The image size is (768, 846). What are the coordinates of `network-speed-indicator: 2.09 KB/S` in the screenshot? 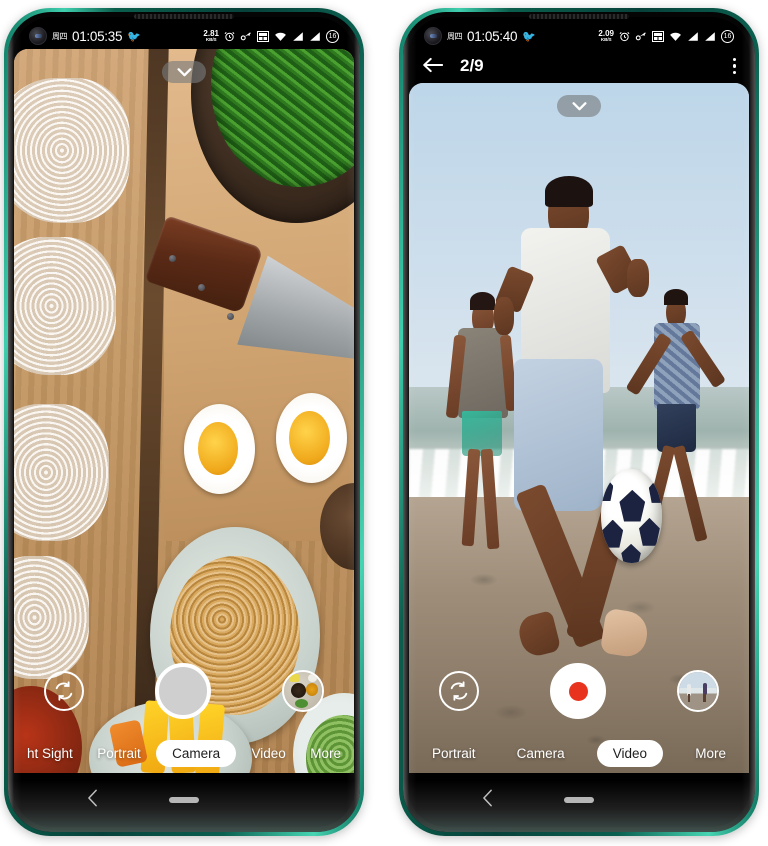 It's located at (606, 36).